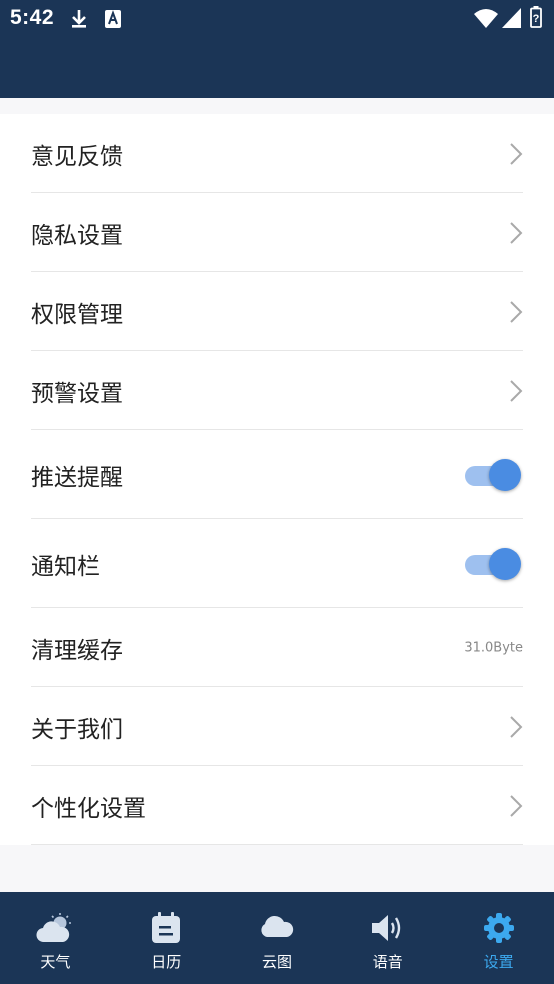  What do you see at coordinates (277, 474) in the screenshot?
I see `settings-item-push: 推送提醒` at bounding box center [277, 474].